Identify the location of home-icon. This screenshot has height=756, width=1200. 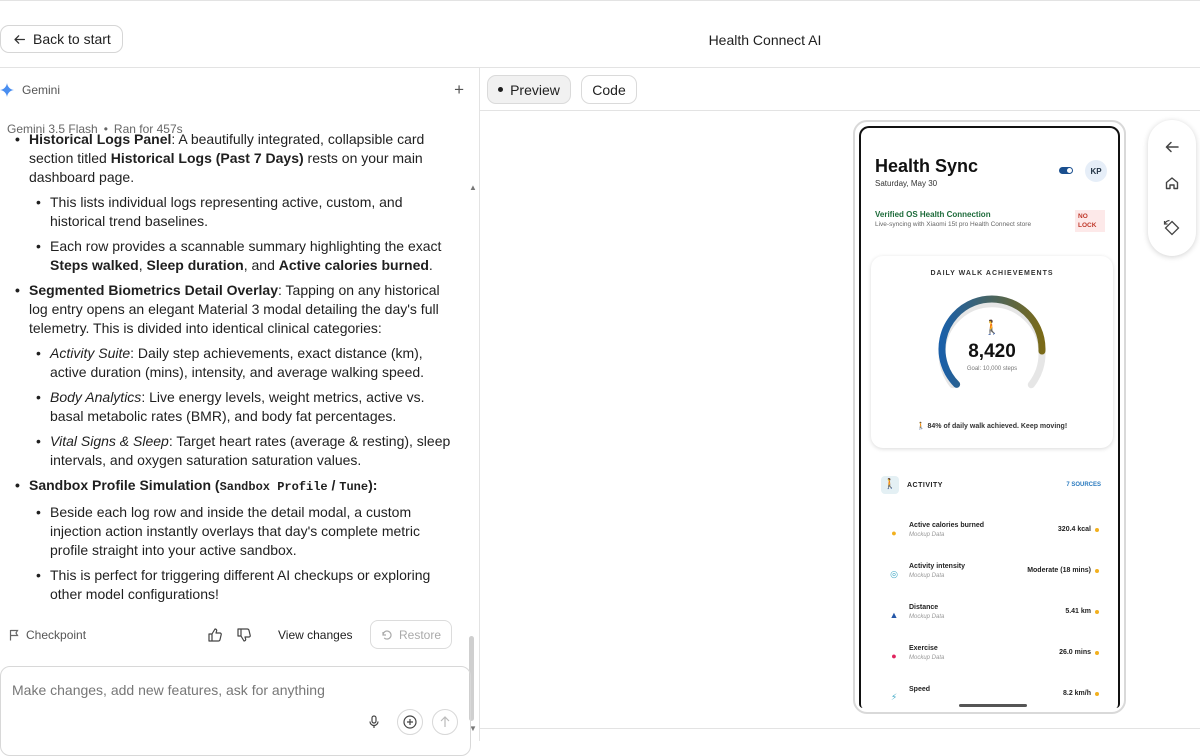
(1172, 183).